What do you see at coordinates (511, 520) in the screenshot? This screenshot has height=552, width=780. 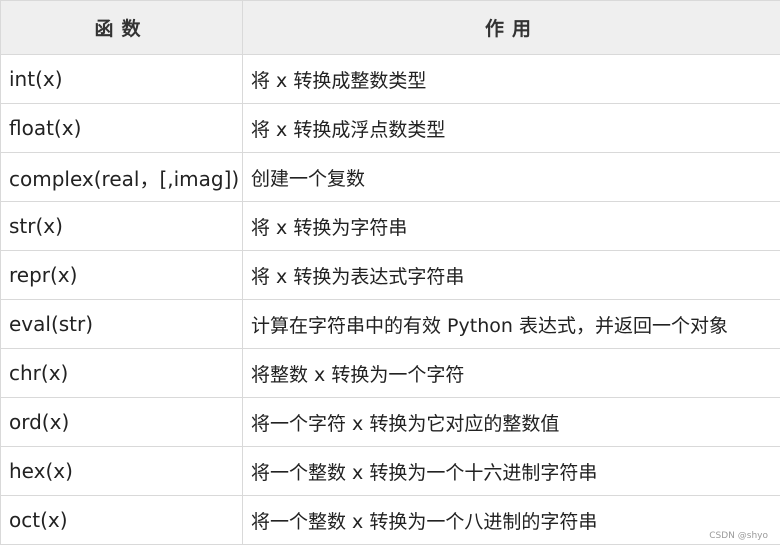 I see `description-cell: 将一个整数 x 转换为一个八进制的字符串` at bounding box center [511, 520].